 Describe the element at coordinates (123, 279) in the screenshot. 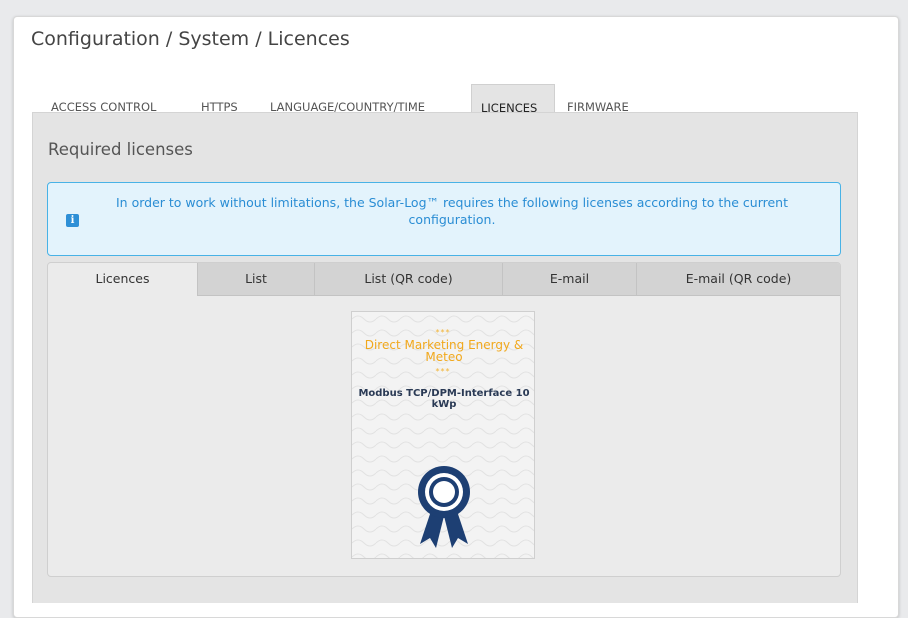

I see `inner-tab-licences: Licences` at that location.